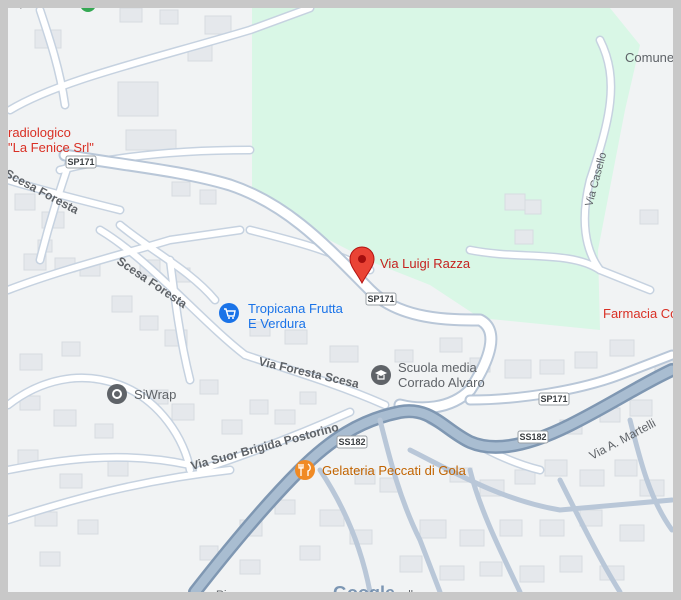 The width and height of the screenshot is (681, 600). What do you see at coordinates (229, 313) in the screenshot?
I see `shopping-cart-icon` at bounding box center [229, 313].